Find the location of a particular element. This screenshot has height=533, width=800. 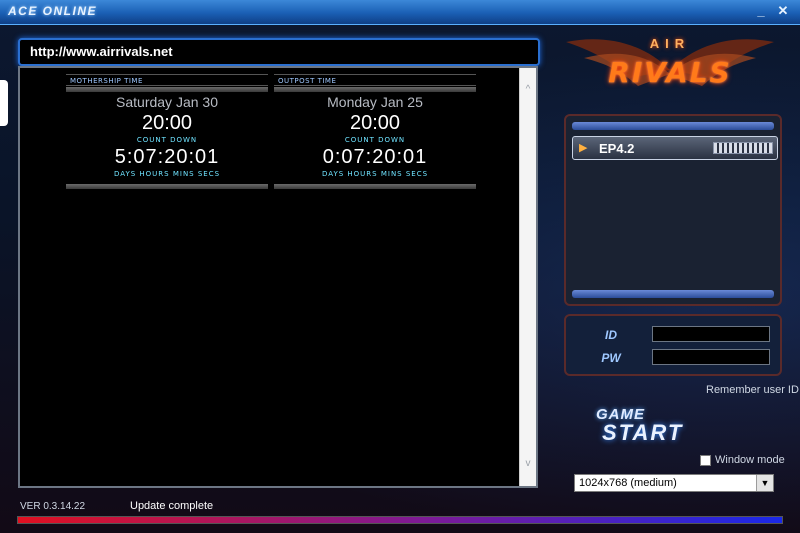

timer-date: Saturday Jan 30 is located at coordinates (167, 102).